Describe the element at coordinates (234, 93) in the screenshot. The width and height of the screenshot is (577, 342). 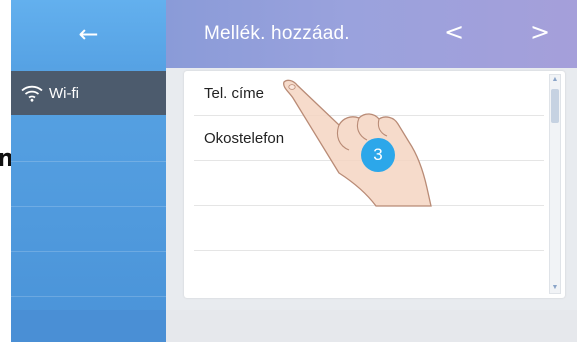
I see `list-item-label: Tel. címe` at that location.